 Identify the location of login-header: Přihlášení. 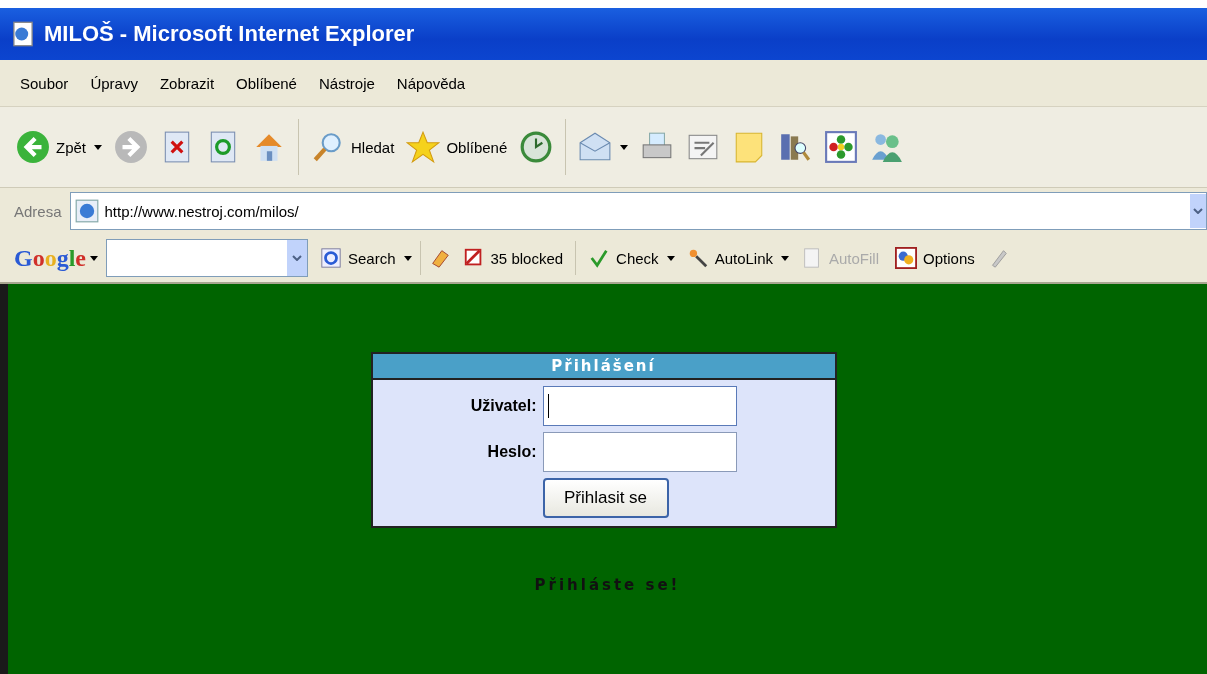
(603, 367).